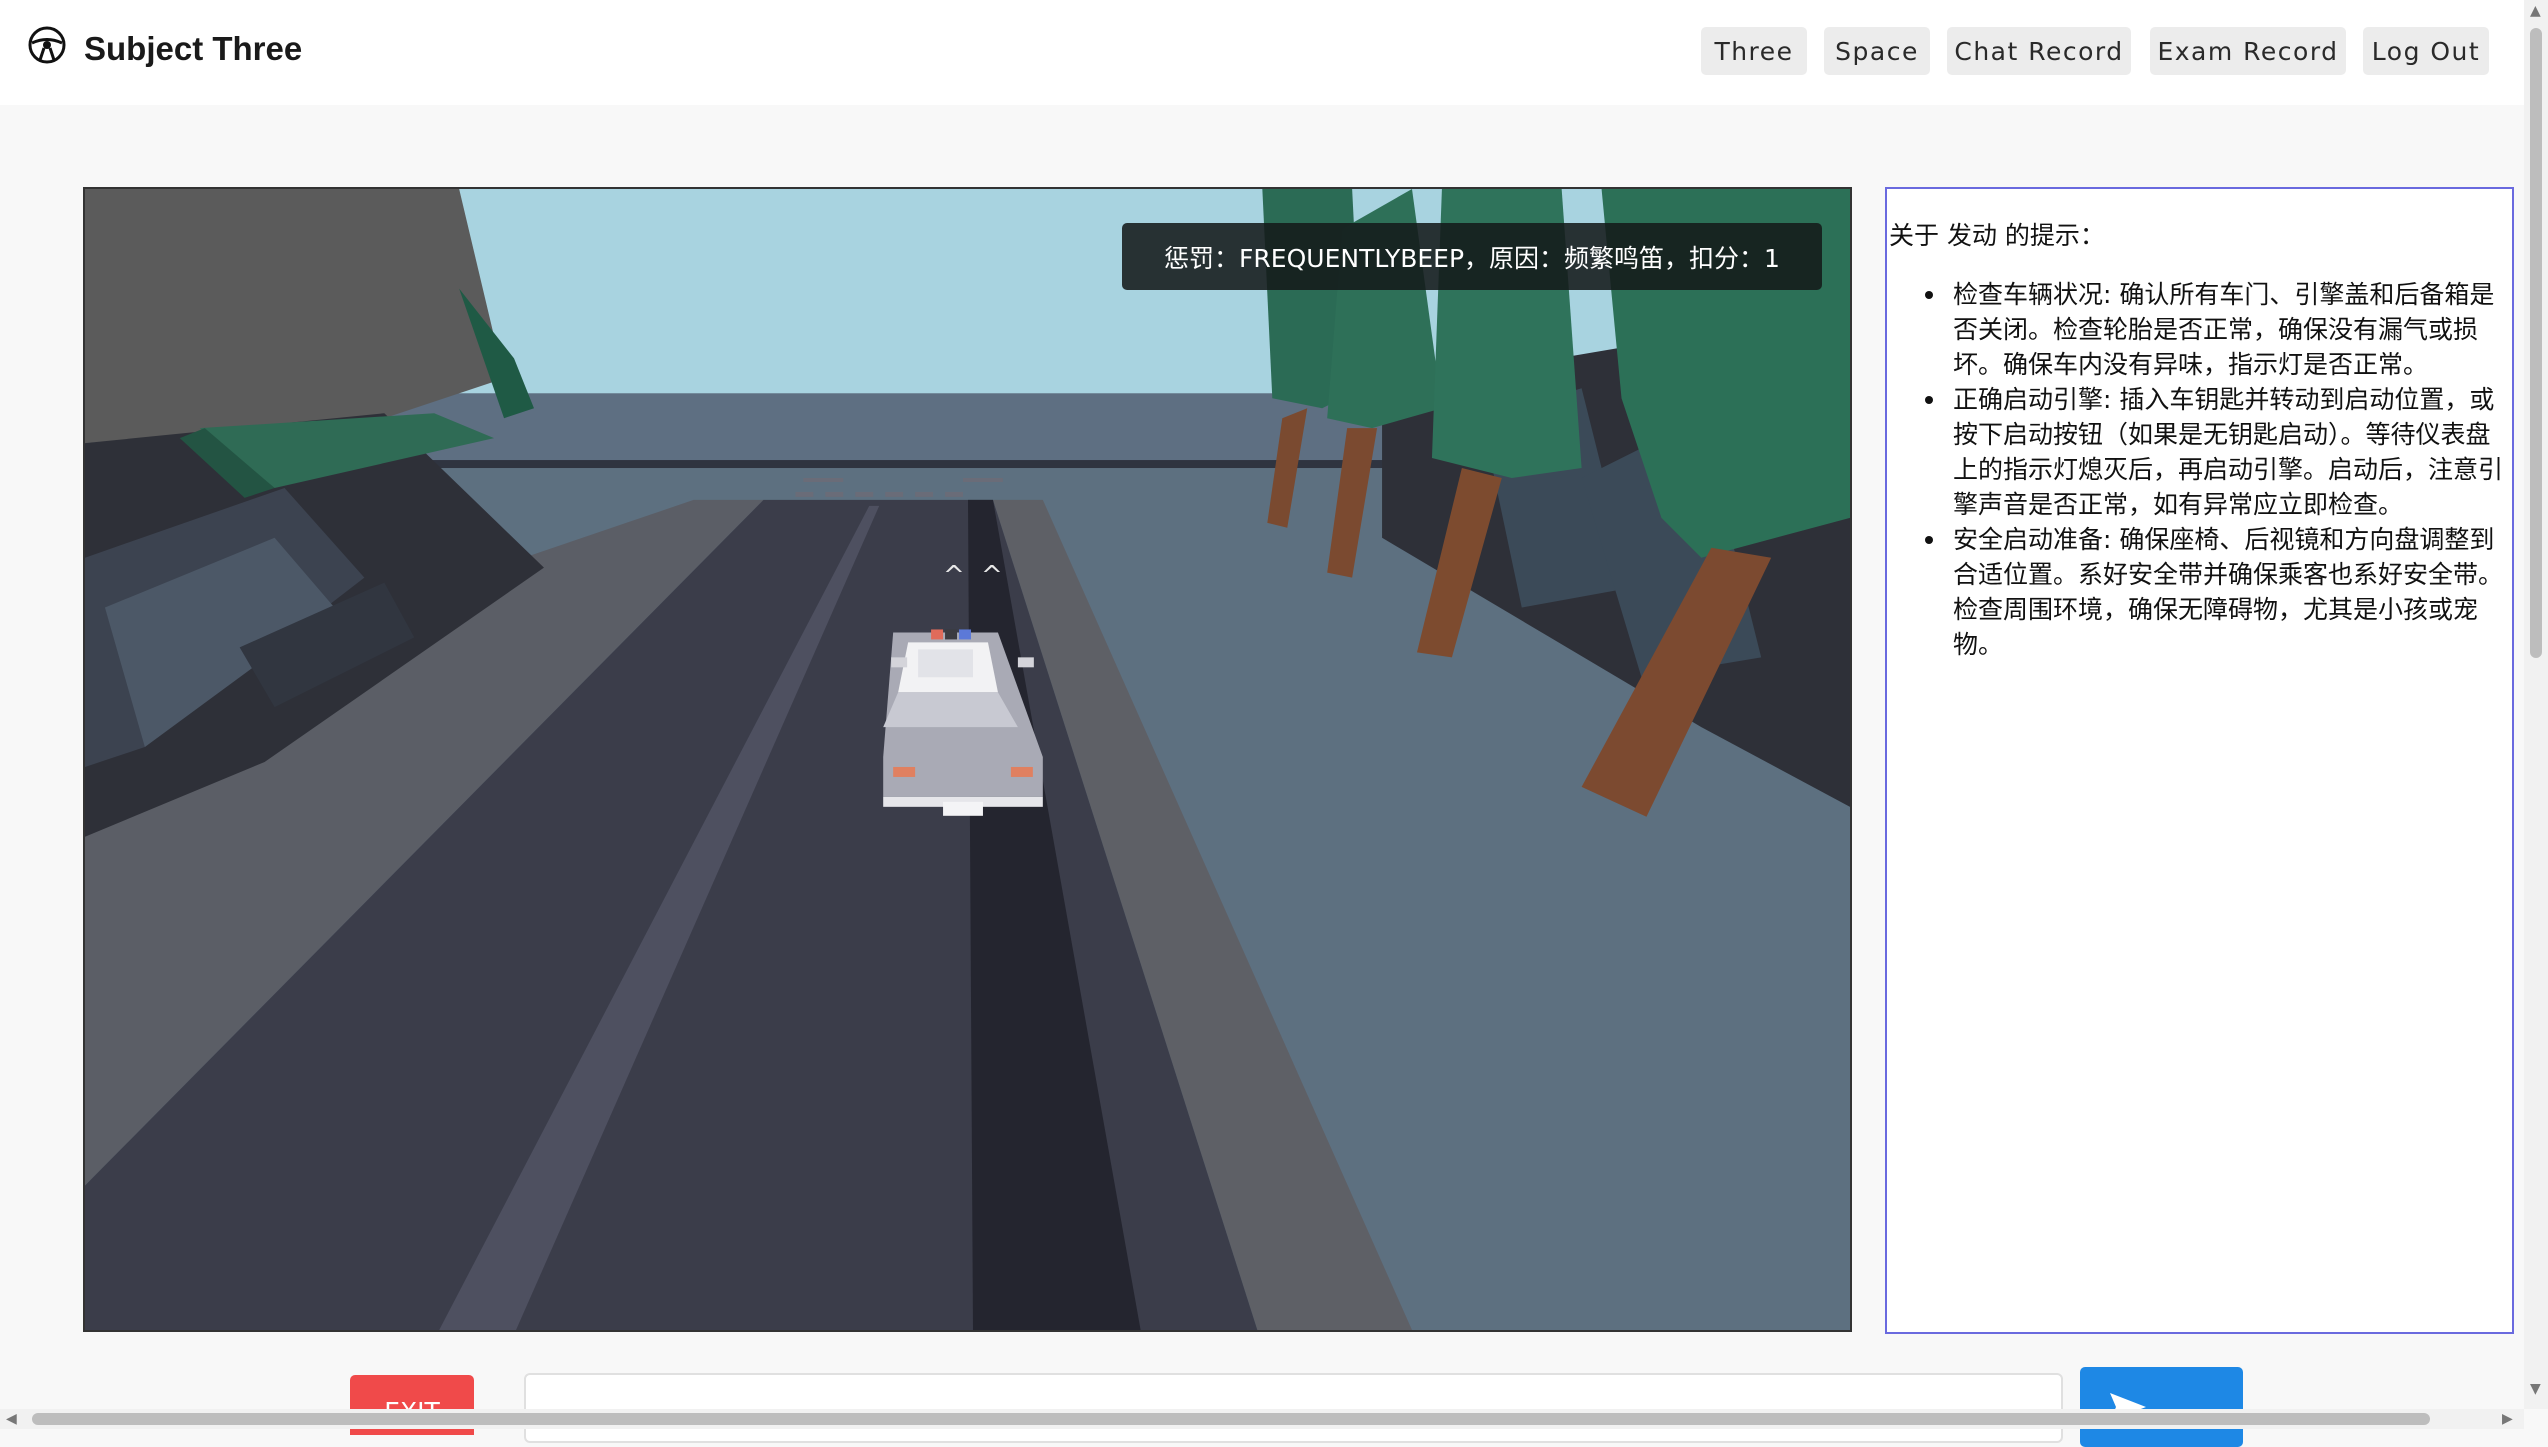 This screenshot has width=2548, height=1447. Describe the element at coordinates (2507, 1419) in the screenshot. I see `scroll-right-icon: ▶` at that location.